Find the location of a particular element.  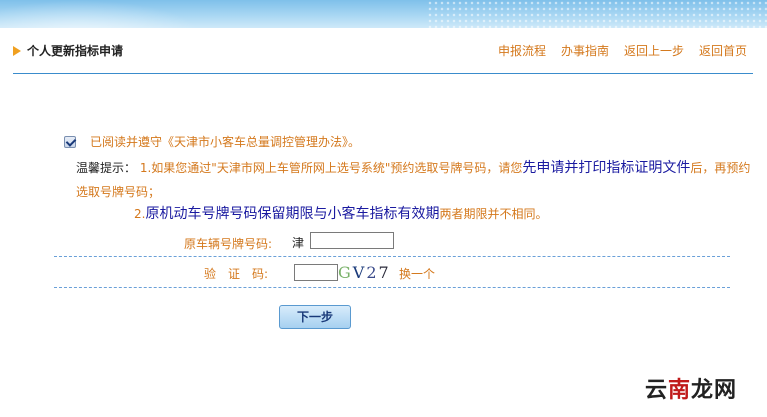

banner-dots-pattern is located at coordinates (597, 14).